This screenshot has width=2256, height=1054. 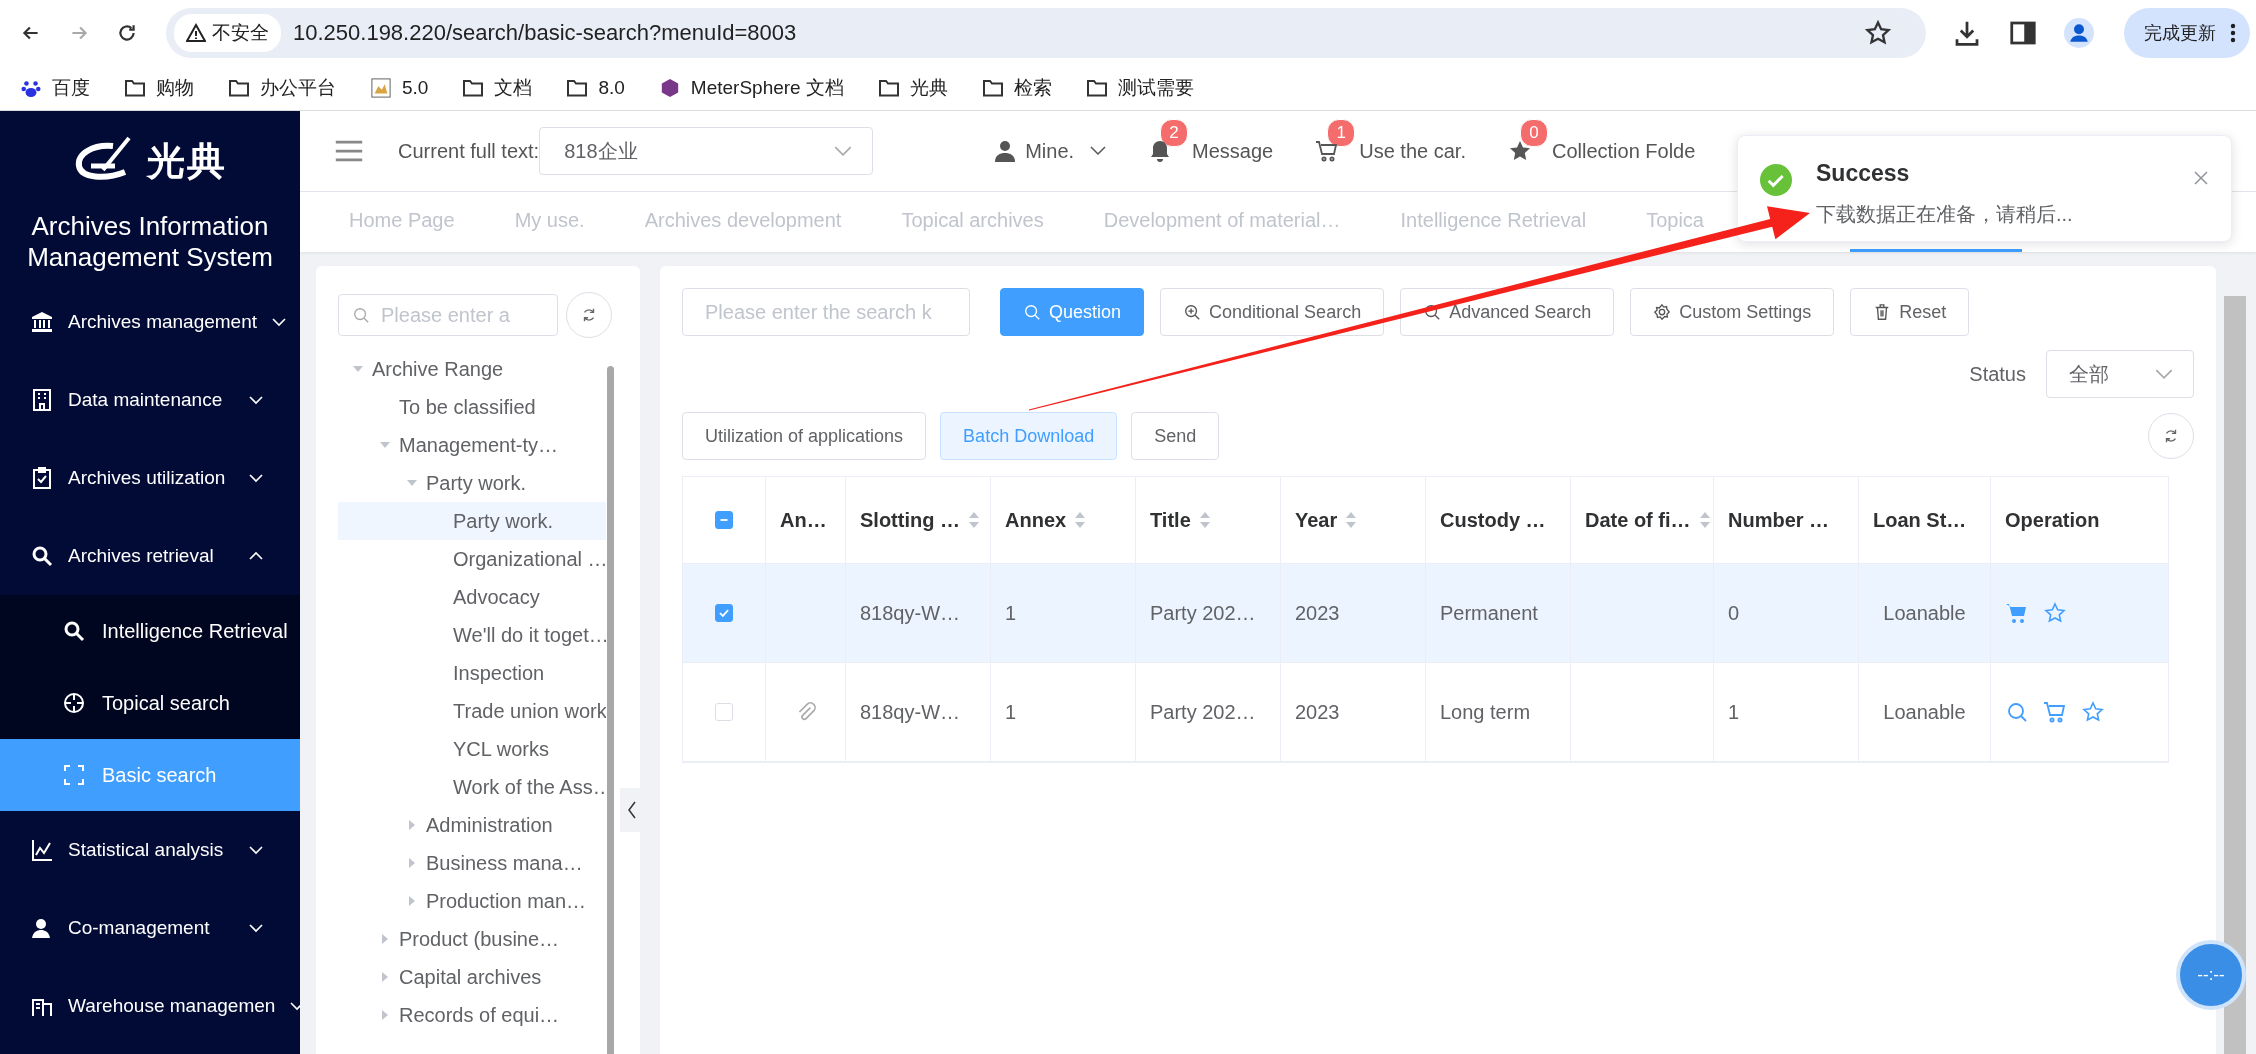 What do you see at coordinates (706, 151) in the screenshot?
I see `full-text-select: 818企业` at bounding box center [706, 151].